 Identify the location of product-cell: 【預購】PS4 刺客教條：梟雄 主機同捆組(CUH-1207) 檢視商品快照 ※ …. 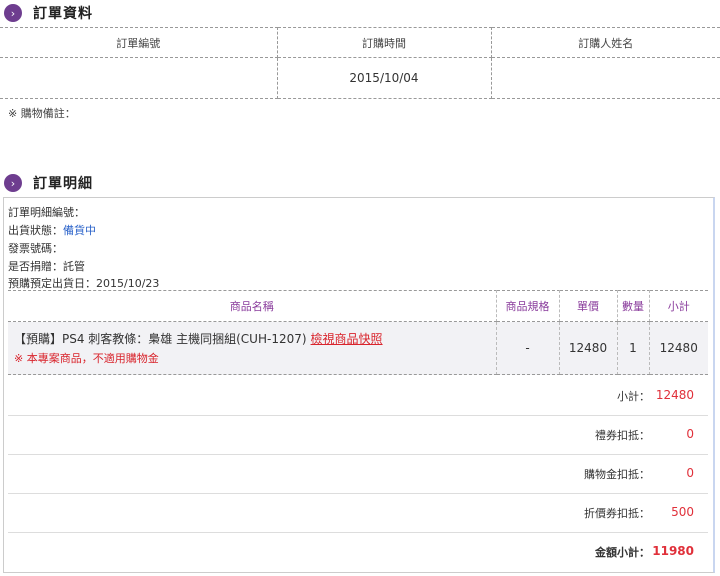
(252, 348).